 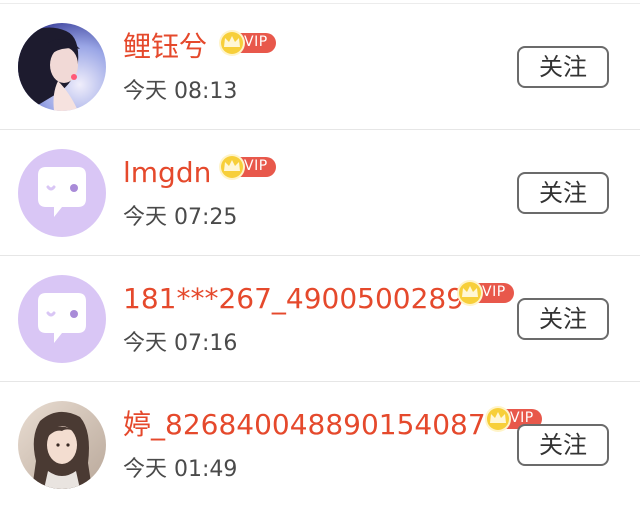 I want to click on follow-time: 今天 07:25, so click(x=180, y=217).